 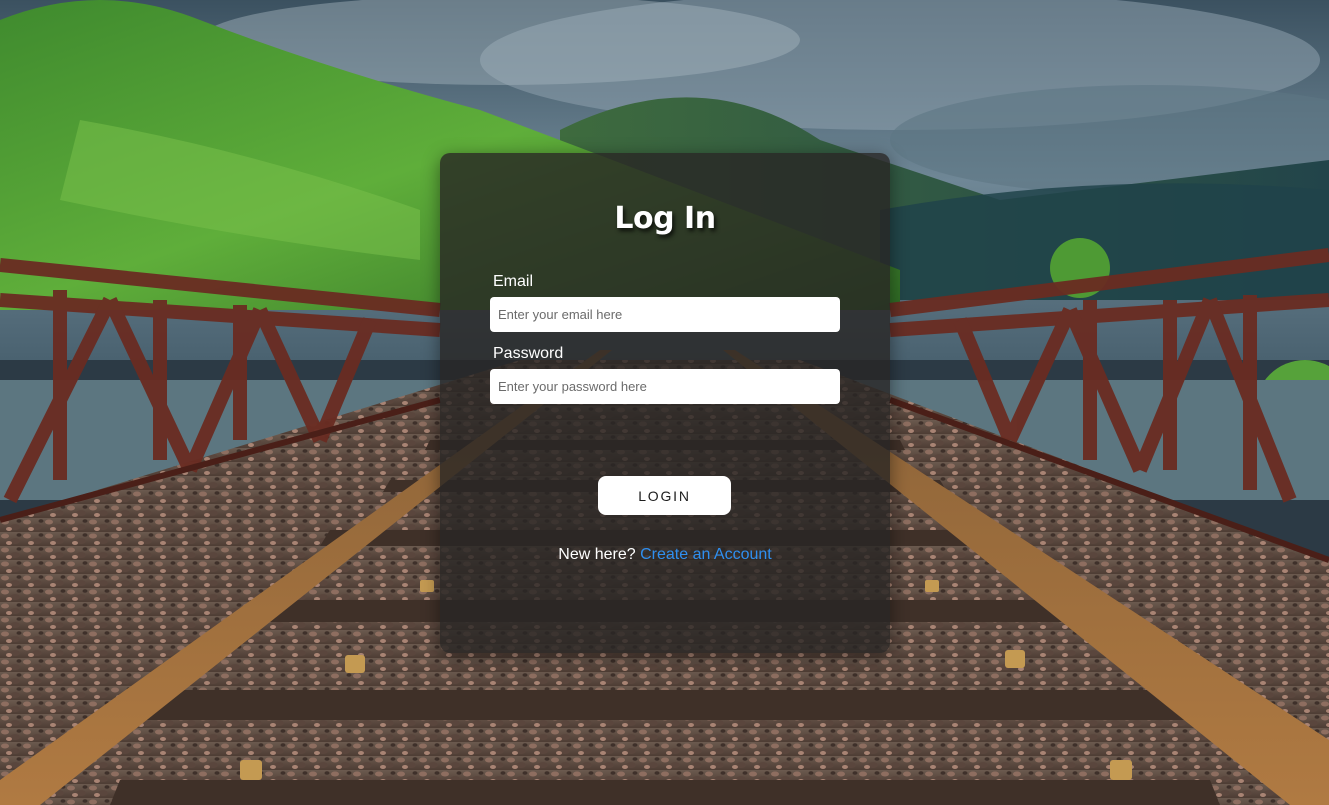 I want to click on login-title: Log In, so click(x=665, y=218).